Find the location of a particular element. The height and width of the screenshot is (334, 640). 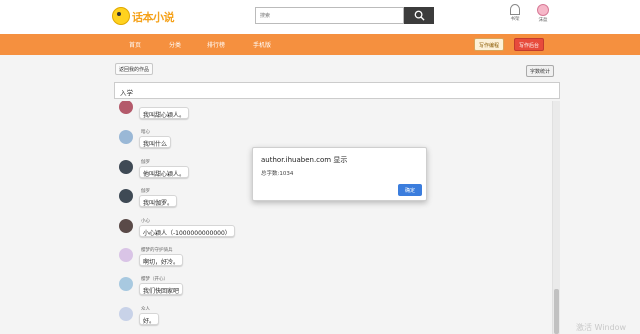

message-bubble: 我叫什么 is located at coordinates (155, 142).